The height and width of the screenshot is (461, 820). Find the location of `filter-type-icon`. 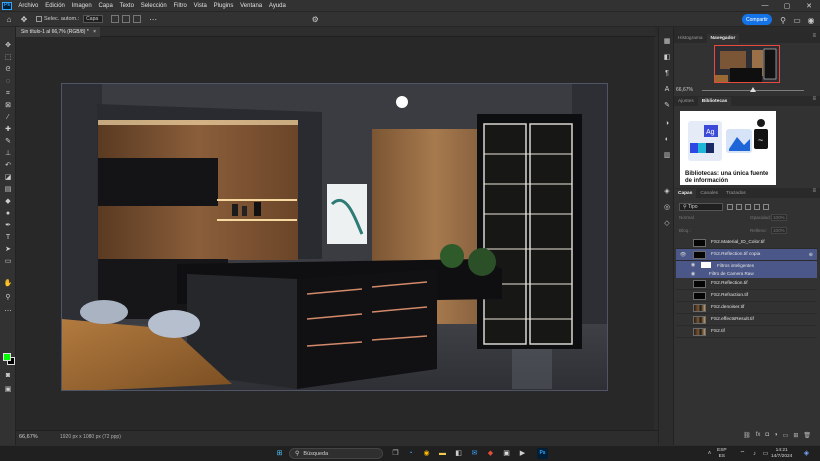

filter-type-icon is located at coordinates (748, 207).